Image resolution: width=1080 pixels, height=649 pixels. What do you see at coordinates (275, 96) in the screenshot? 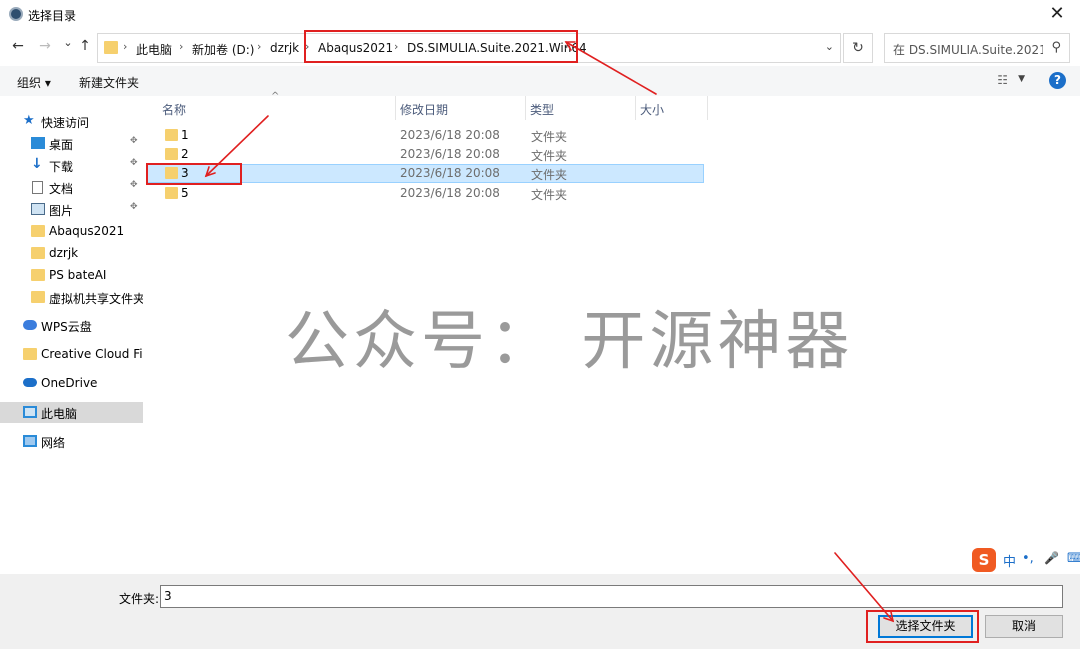
I see `sort-ascending-icon: ^` at bounding box center [275, 96].